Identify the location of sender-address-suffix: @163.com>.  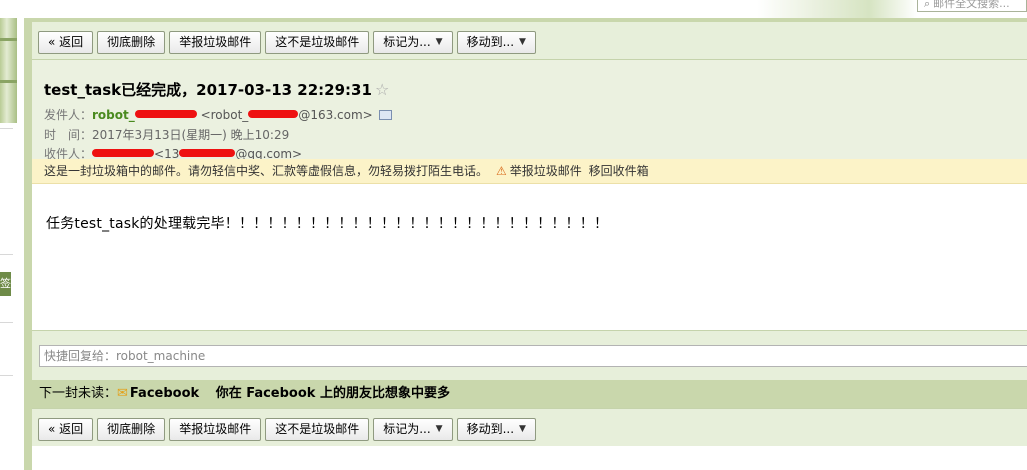
(335, 115).